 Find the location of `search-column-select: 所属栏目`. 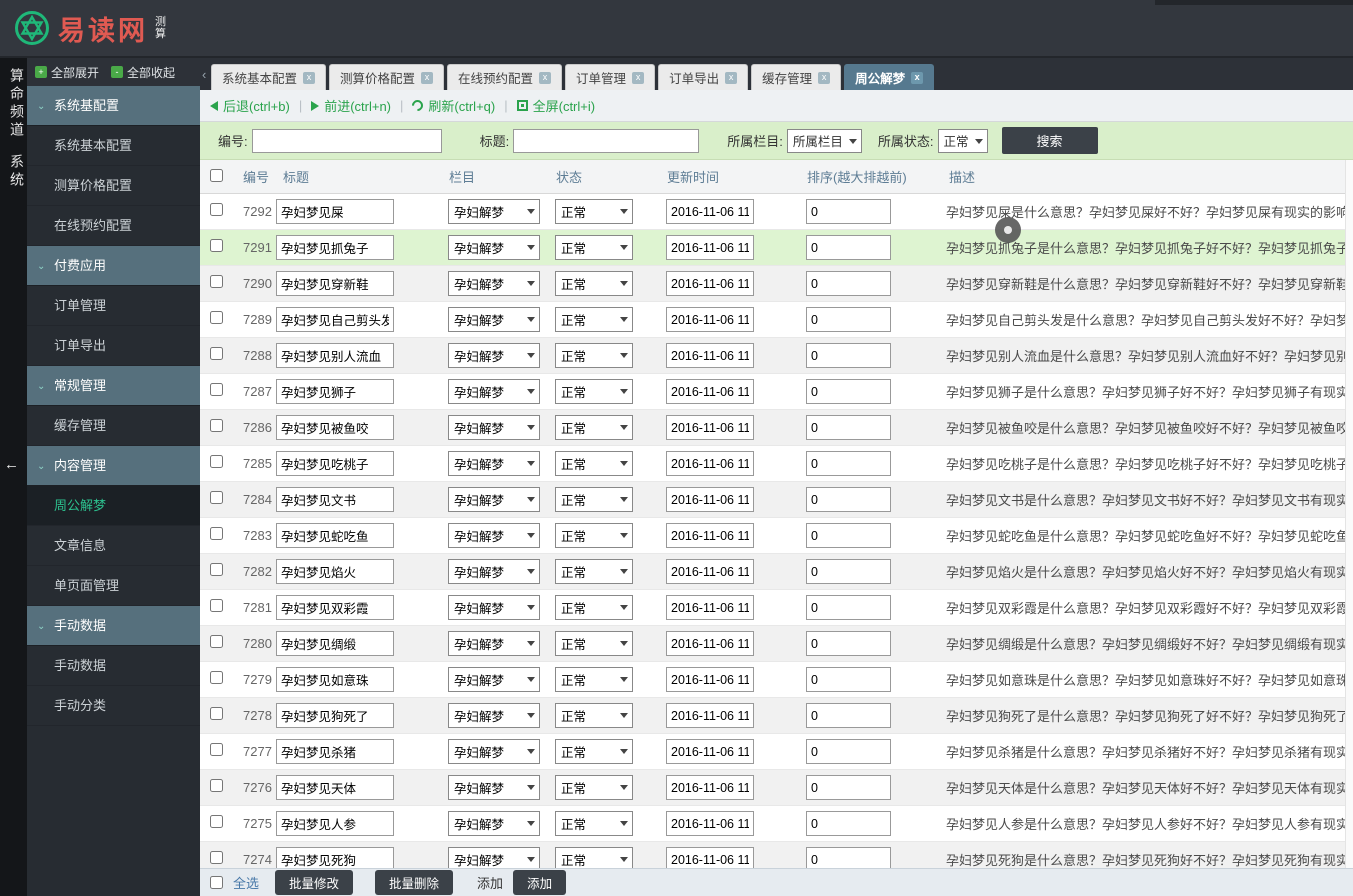

search-column-select: 所属栏目 is located at coordinates (824, 140).